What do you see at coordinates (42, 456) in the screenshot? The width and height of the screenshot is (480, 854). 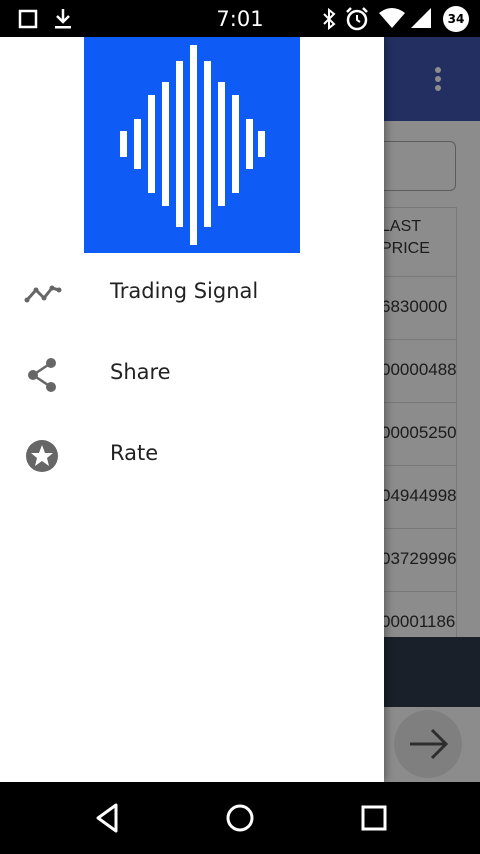 I see `star-icon` at bounding box center [42, 456].